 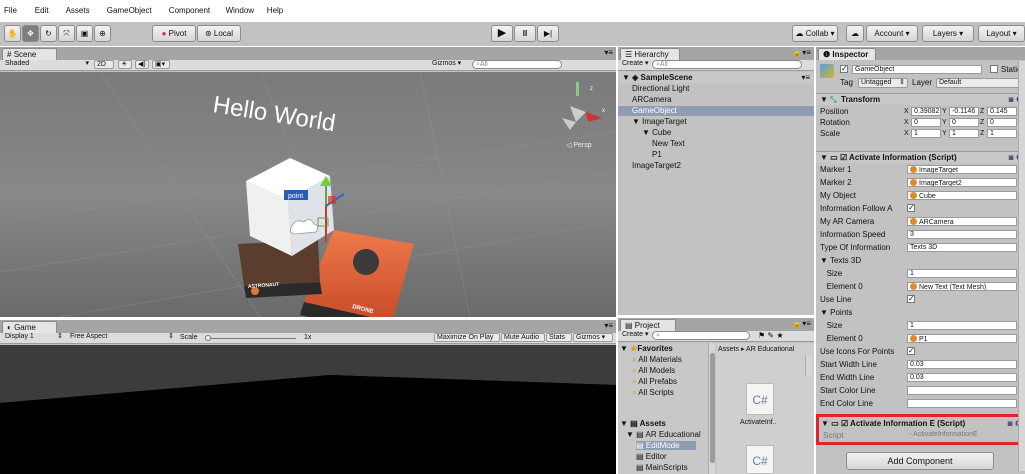 I want to click on asset-folder: ▤ Editor, so click(x=651, y=456).